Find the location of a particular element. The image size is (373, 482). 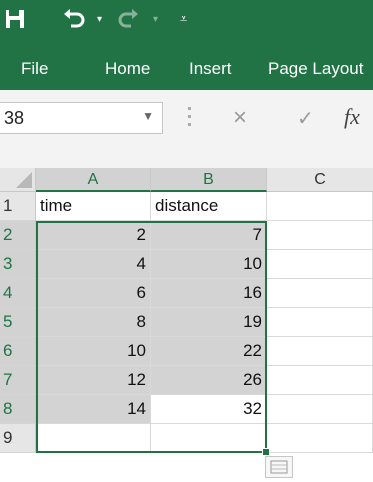

tab-page-layout: Page Layout is located at coordinates (315, 69).